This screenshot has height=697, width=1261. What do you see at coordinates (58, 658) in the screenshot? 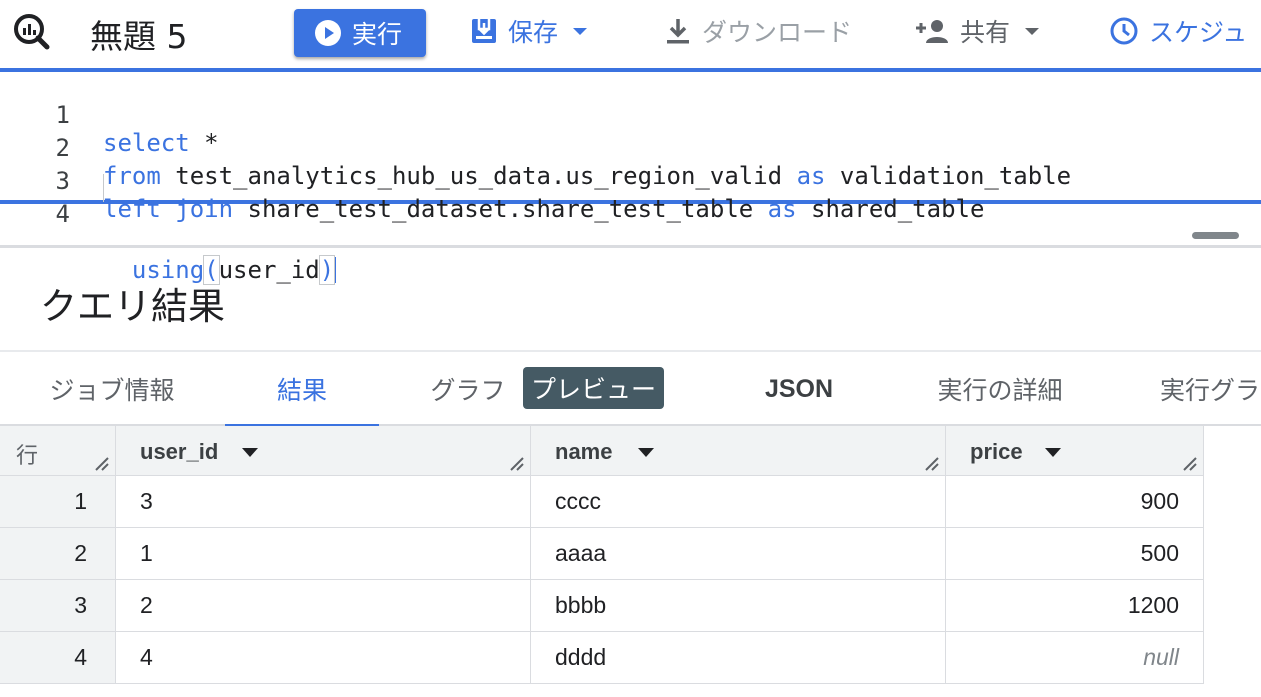
I see `row-number: 4` at bounding box center [58, 658].